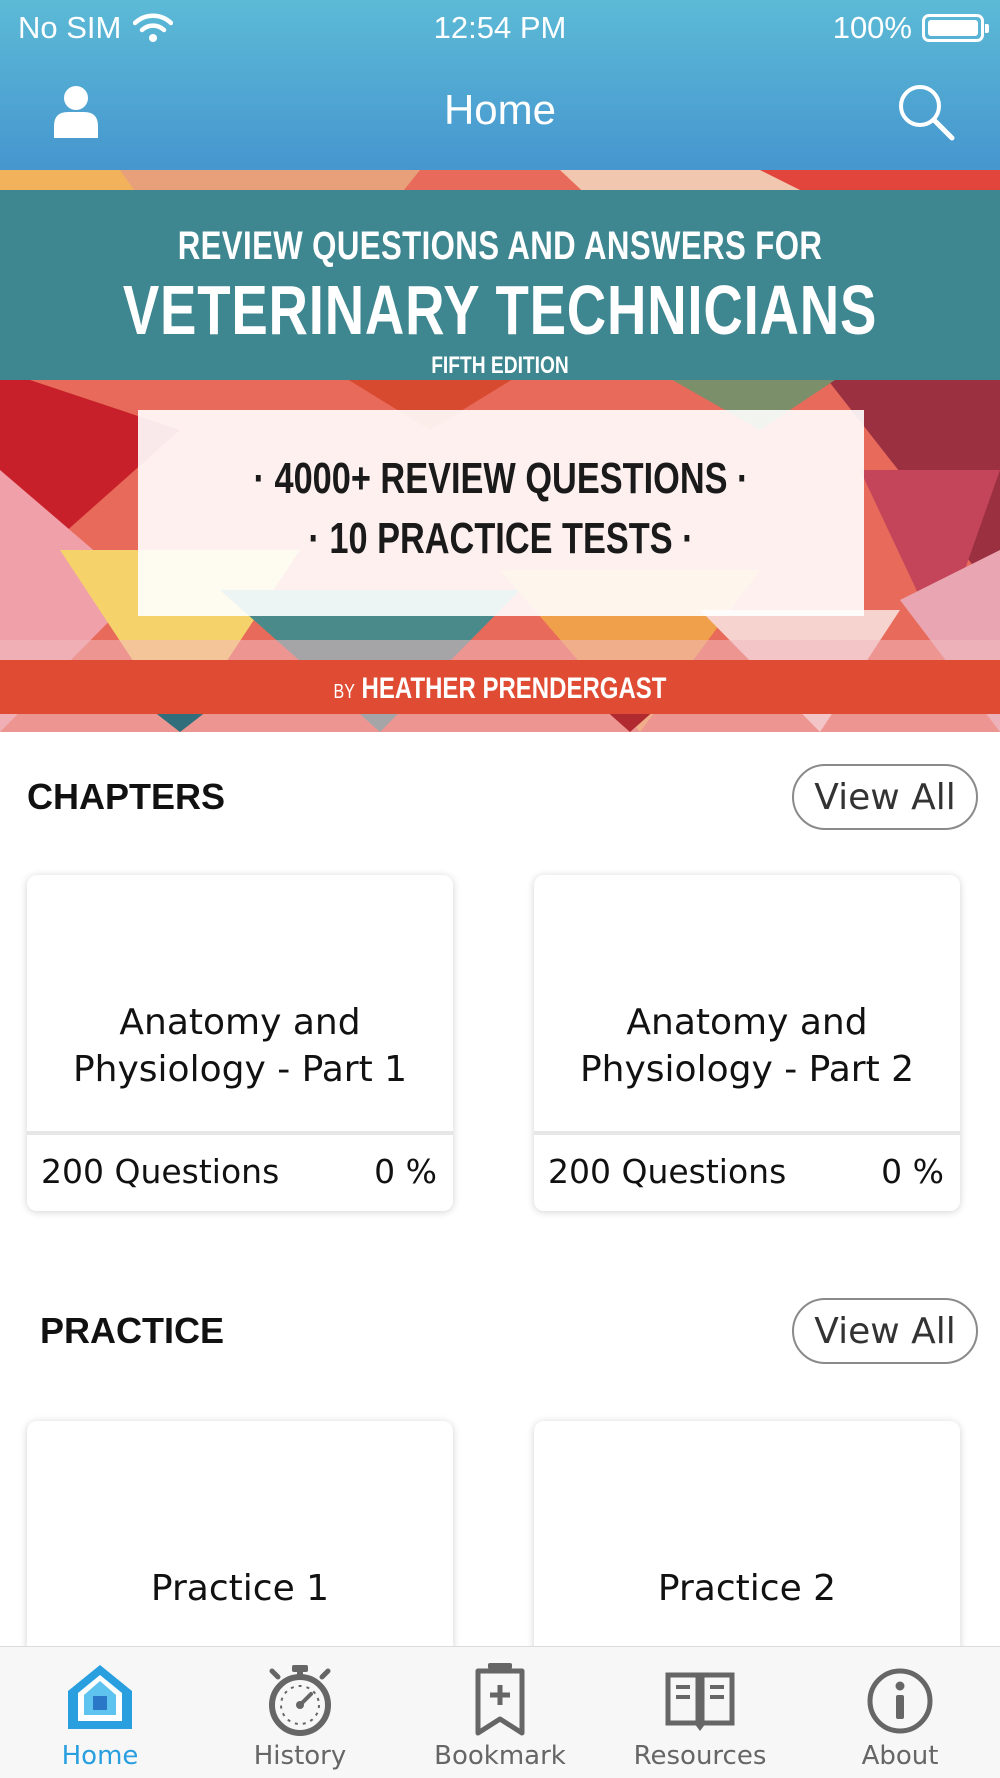  What do you see at coordinates (900, 1701) in the screenshot?
I see `info-icon` at bounding box center [900, 1701].